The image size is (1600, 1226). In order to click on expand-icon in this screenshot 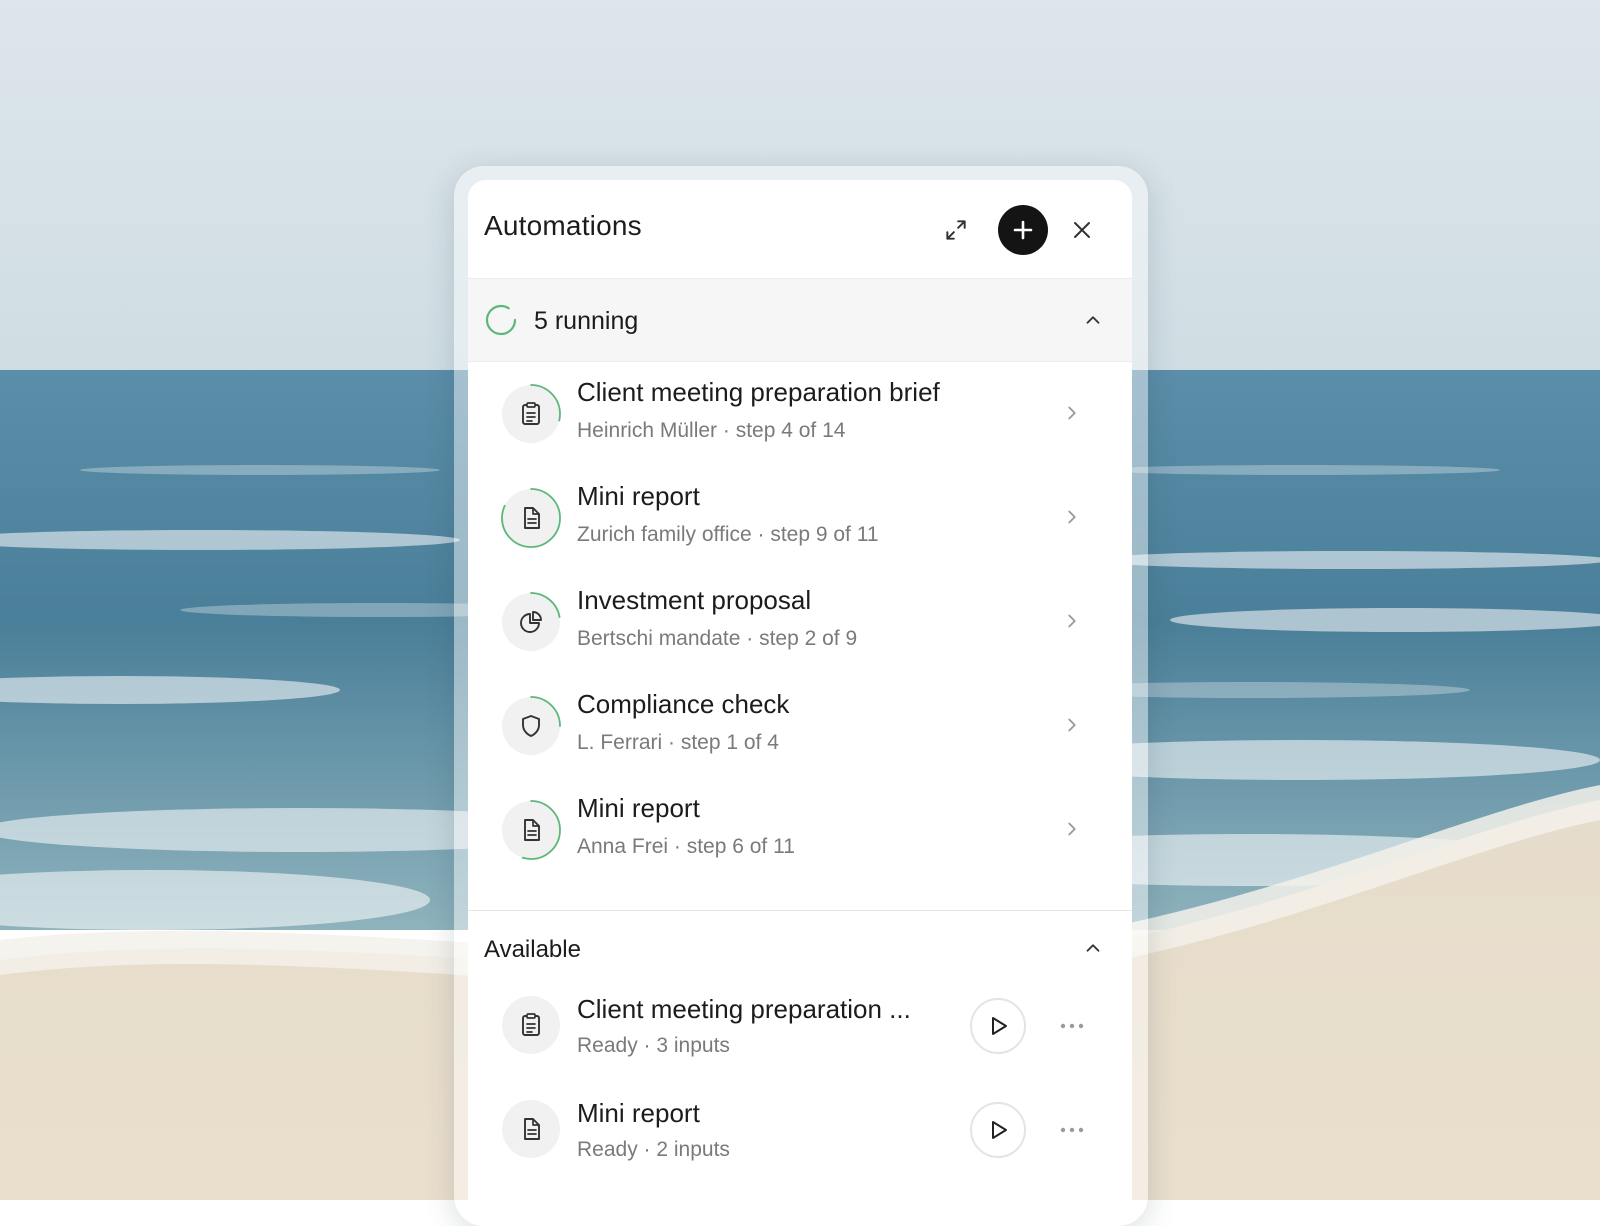, I will do `click(956, 230)`.